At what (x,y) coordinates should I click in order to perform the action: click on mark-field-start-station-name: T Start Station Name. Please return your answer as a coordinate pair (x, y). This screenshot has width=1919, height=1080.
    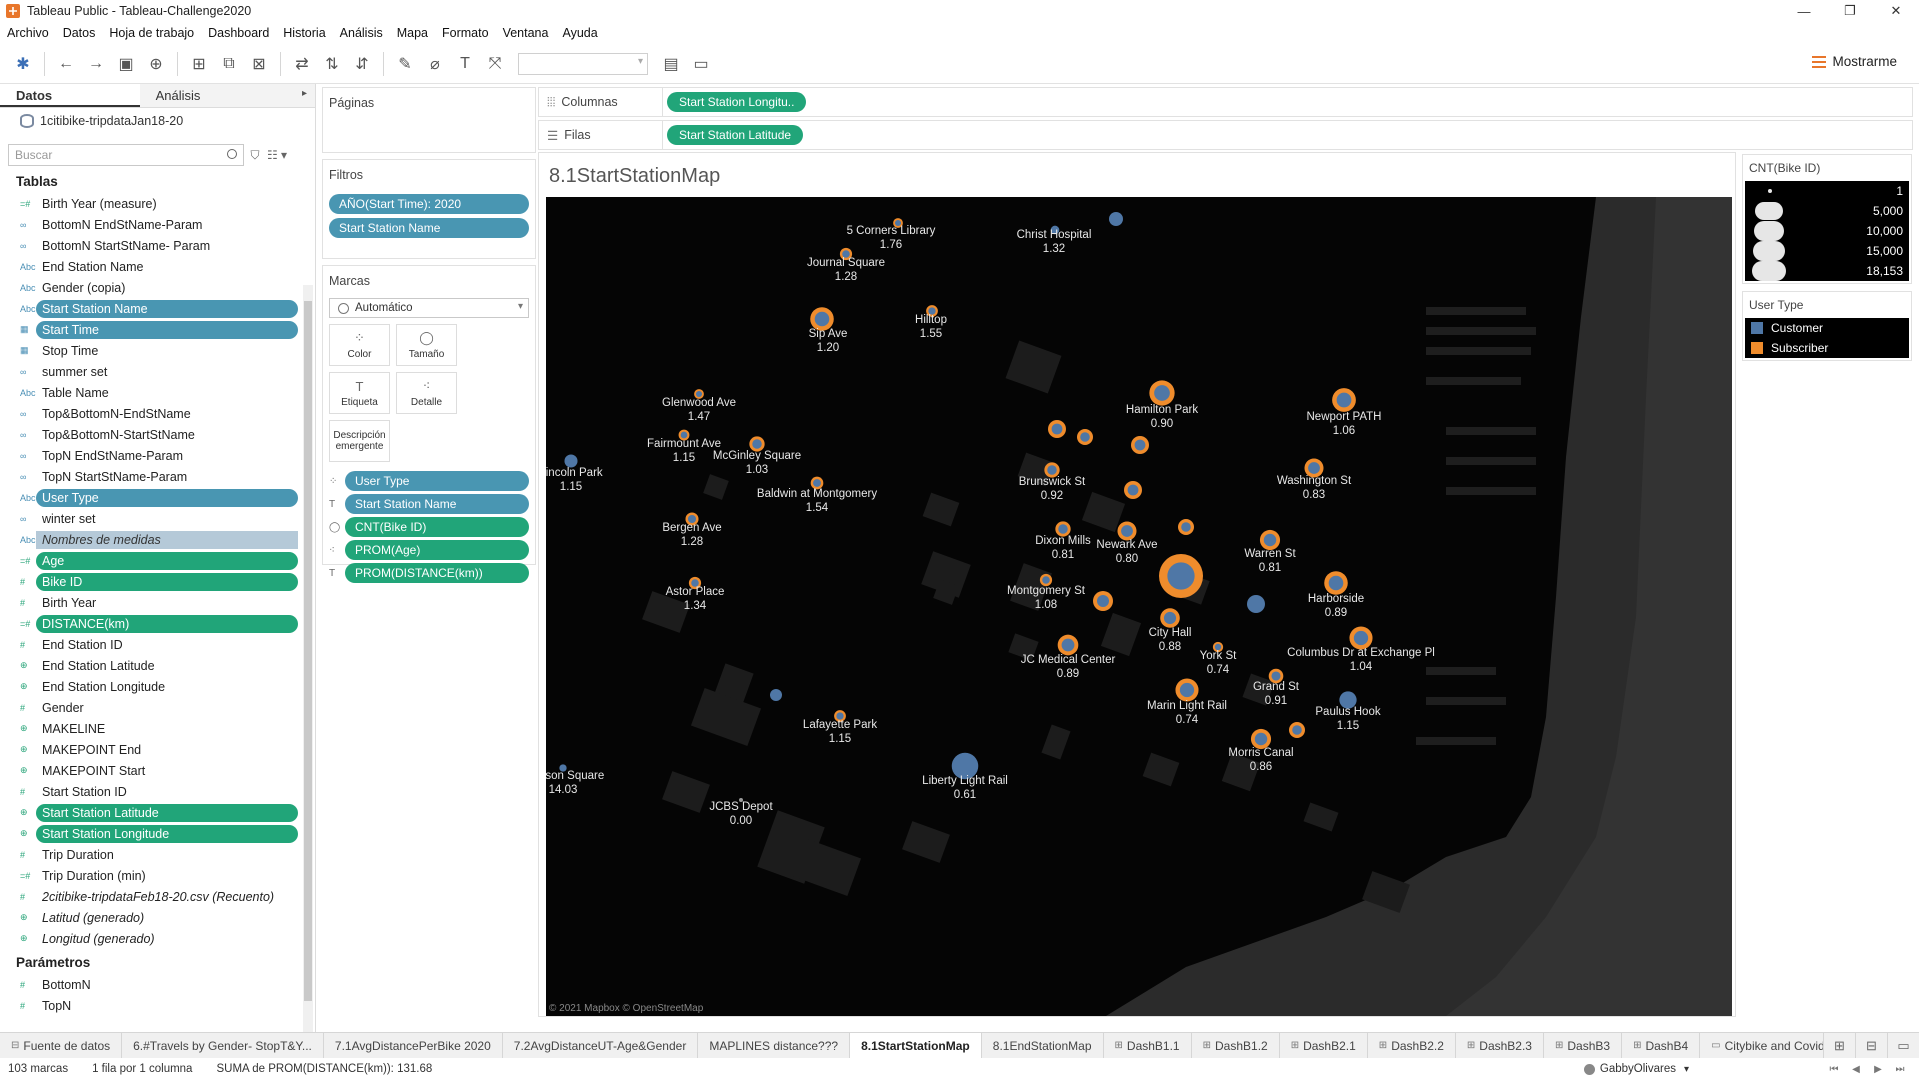
    Looking at the image, I should click on (429, 504).